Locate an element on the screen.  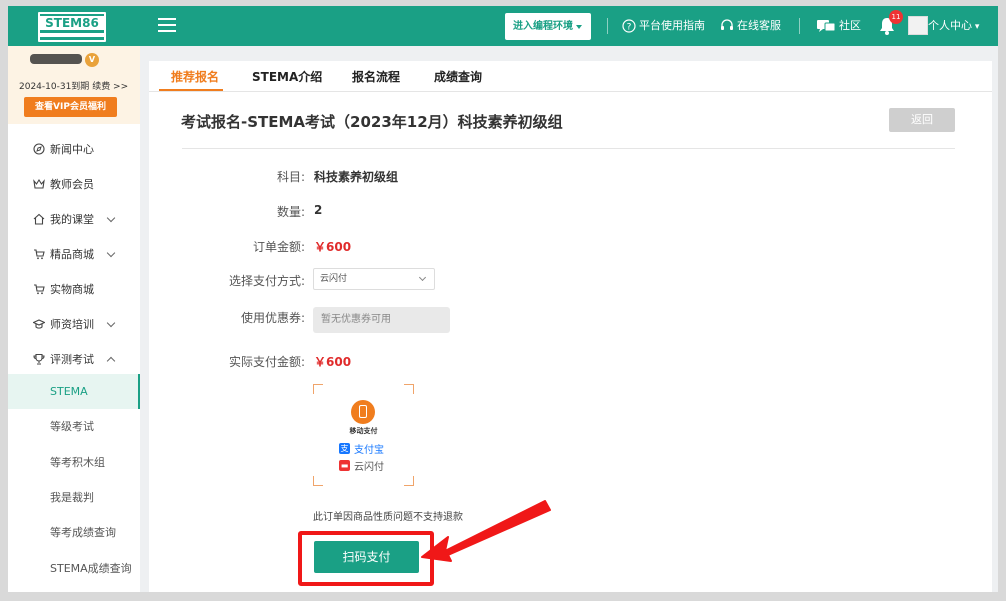
annotation-arrow is located at coordinates (486, 531).